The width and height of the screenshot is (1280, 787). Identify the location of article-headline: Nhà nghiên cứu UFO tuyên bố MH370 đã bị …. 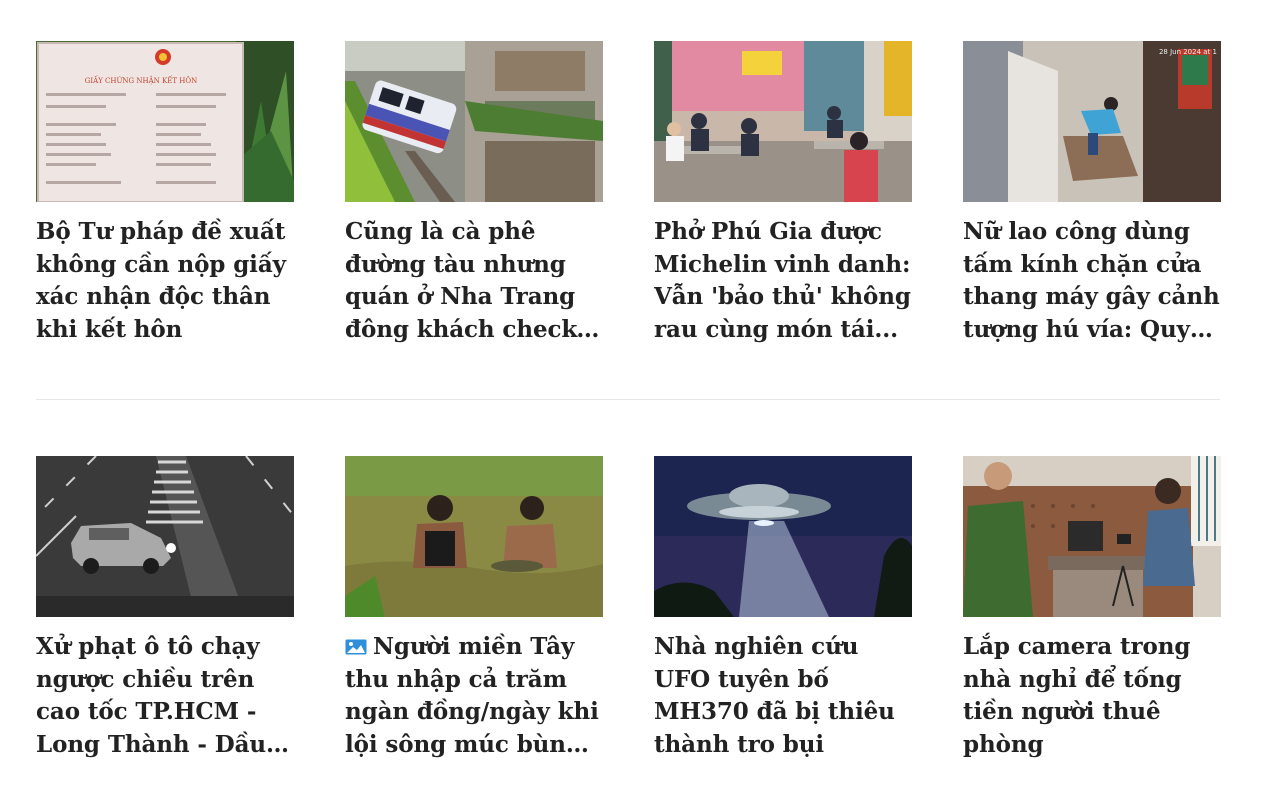
(783, 696).